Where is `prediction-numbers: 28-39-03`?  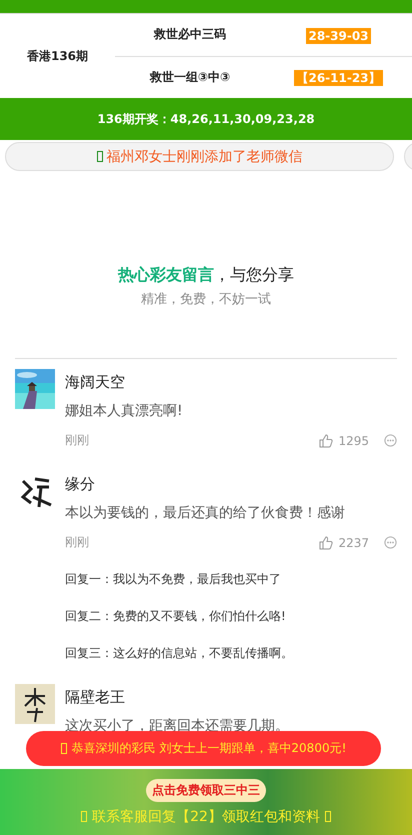 prediction-numbers: 28-39-03 is located at coordinates (338, 36).